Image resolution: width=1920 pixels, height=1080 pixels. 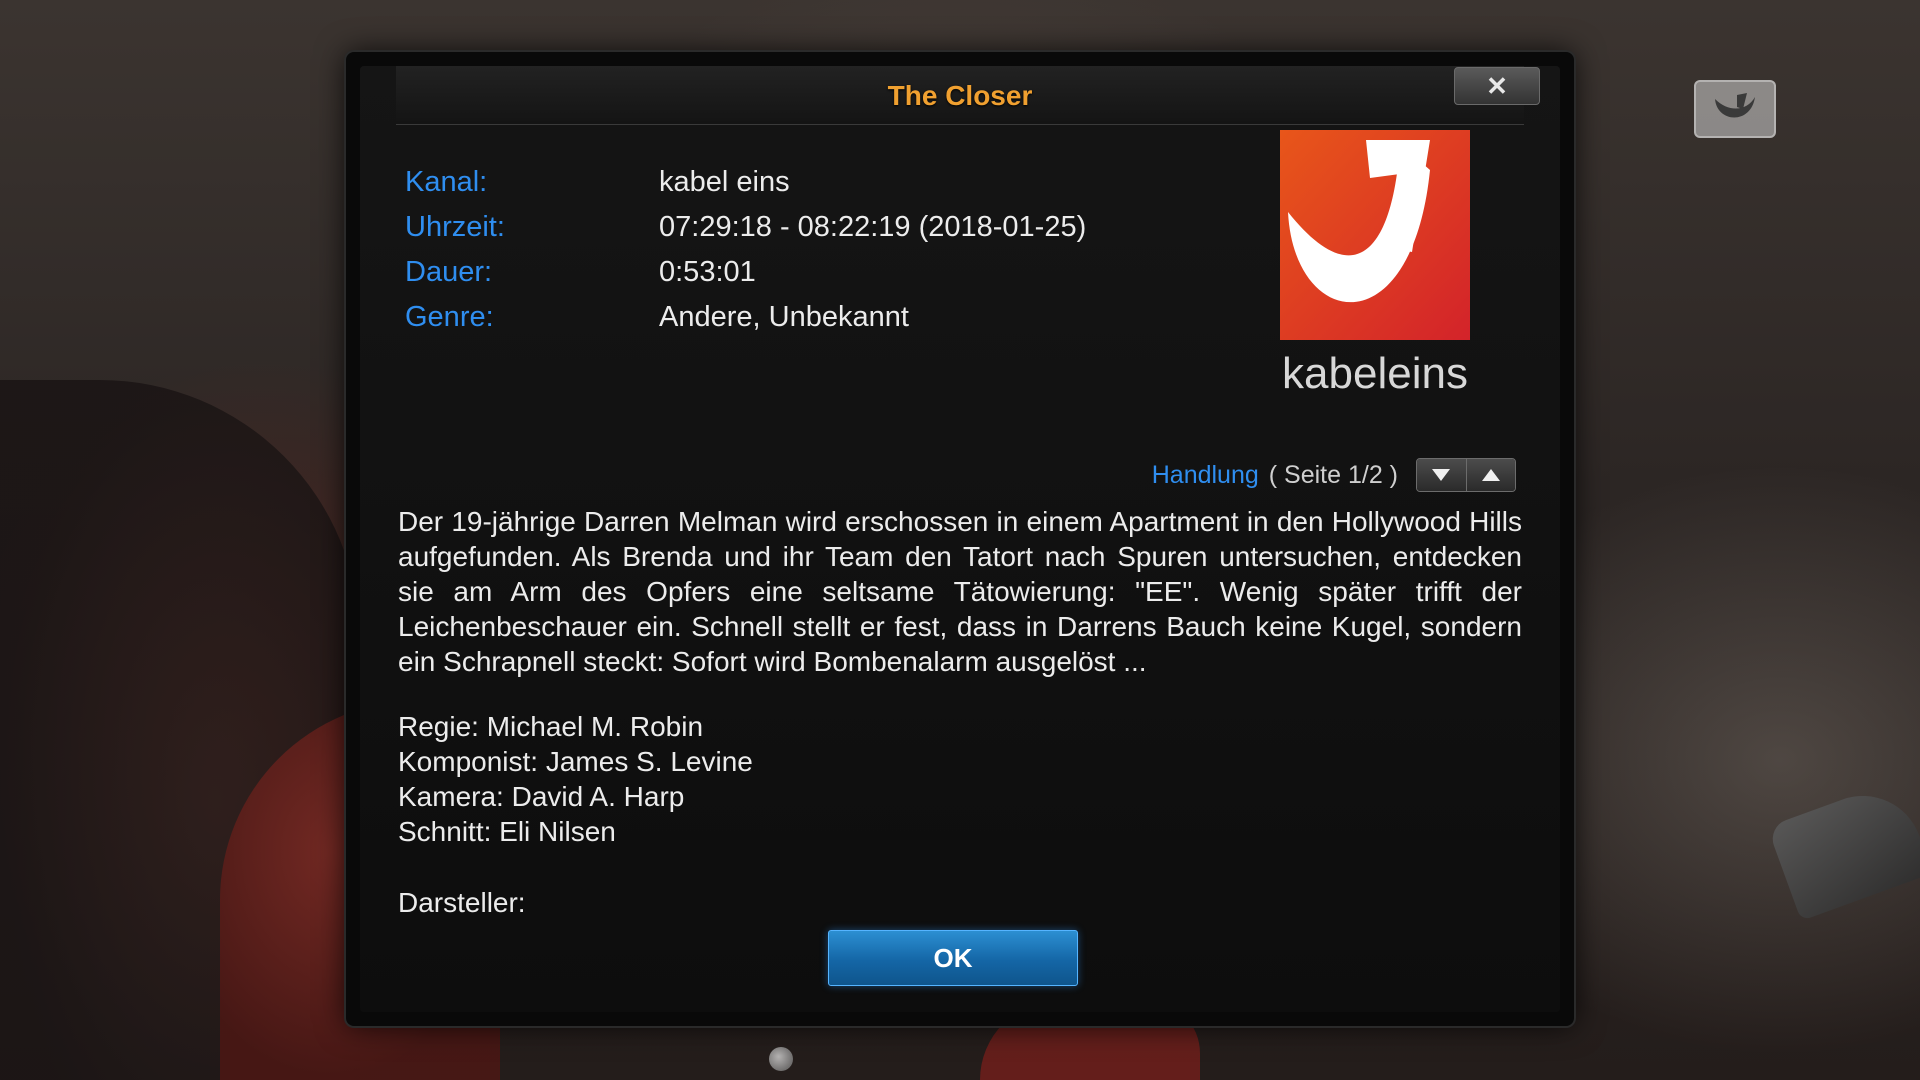 I want to click on uhrzeit-value: 07:29:18 - 08:22:19 (2018-01-25), so click(x=873, y=227).